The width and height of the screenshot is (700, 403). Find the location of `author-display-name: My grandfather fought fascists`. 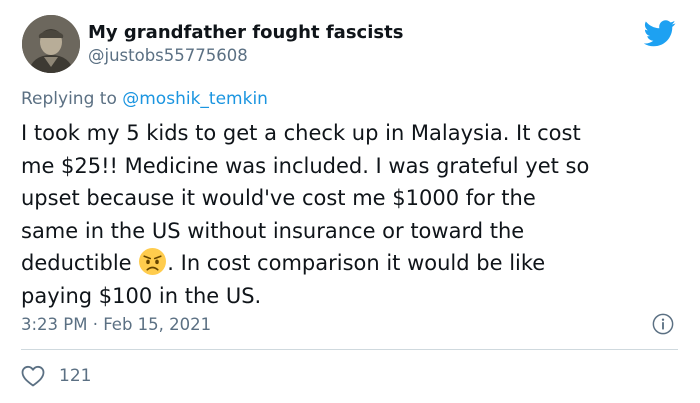

author-display-name: My grandfather fought fascists is located at coordinates (245, 32).